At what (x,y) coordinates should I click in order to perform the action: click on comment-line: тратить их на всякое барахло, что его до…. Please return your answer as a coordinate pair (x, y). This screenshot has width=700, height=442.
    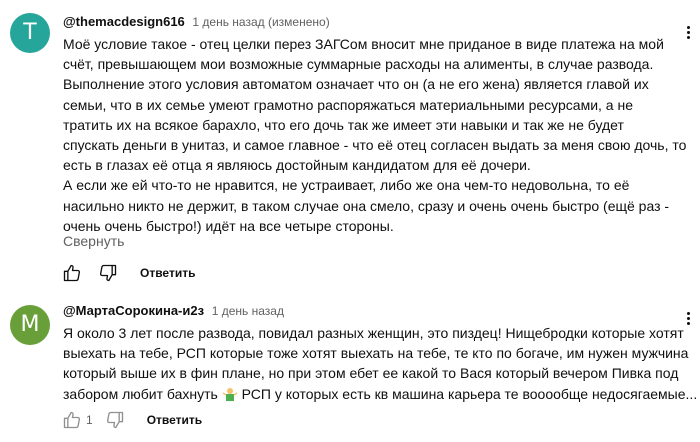
    Looking at the image, I should click on (343, 124).